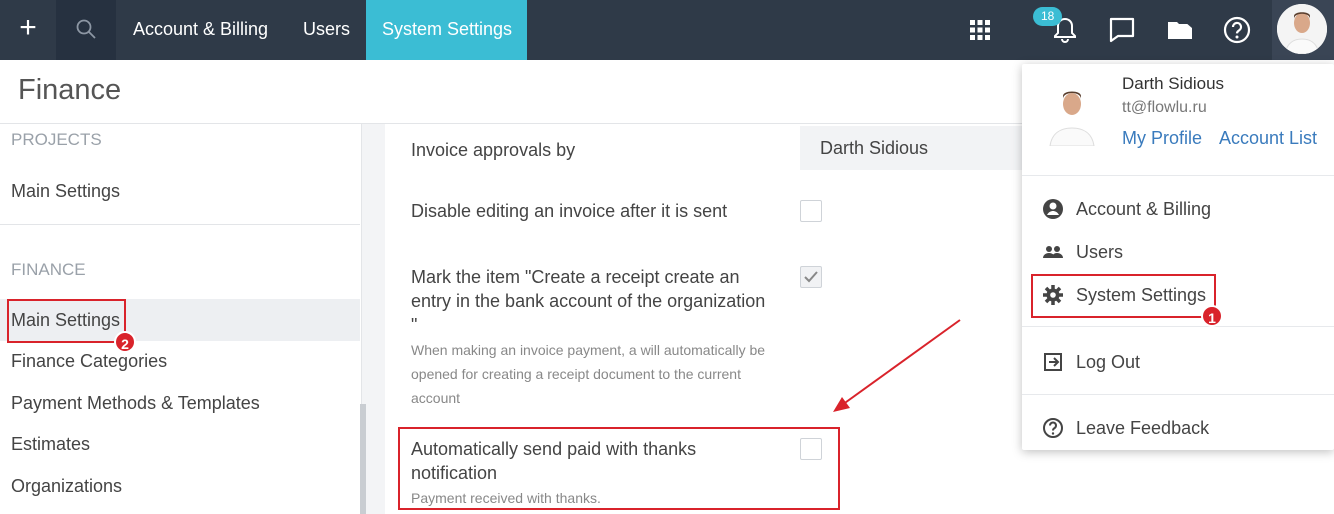 Image resolution: width=1334 pixels, height=514 pixels. Describe the element at coordinates (619, 468) in the screenshot. I see `highlight-box-auto-send` at that location.